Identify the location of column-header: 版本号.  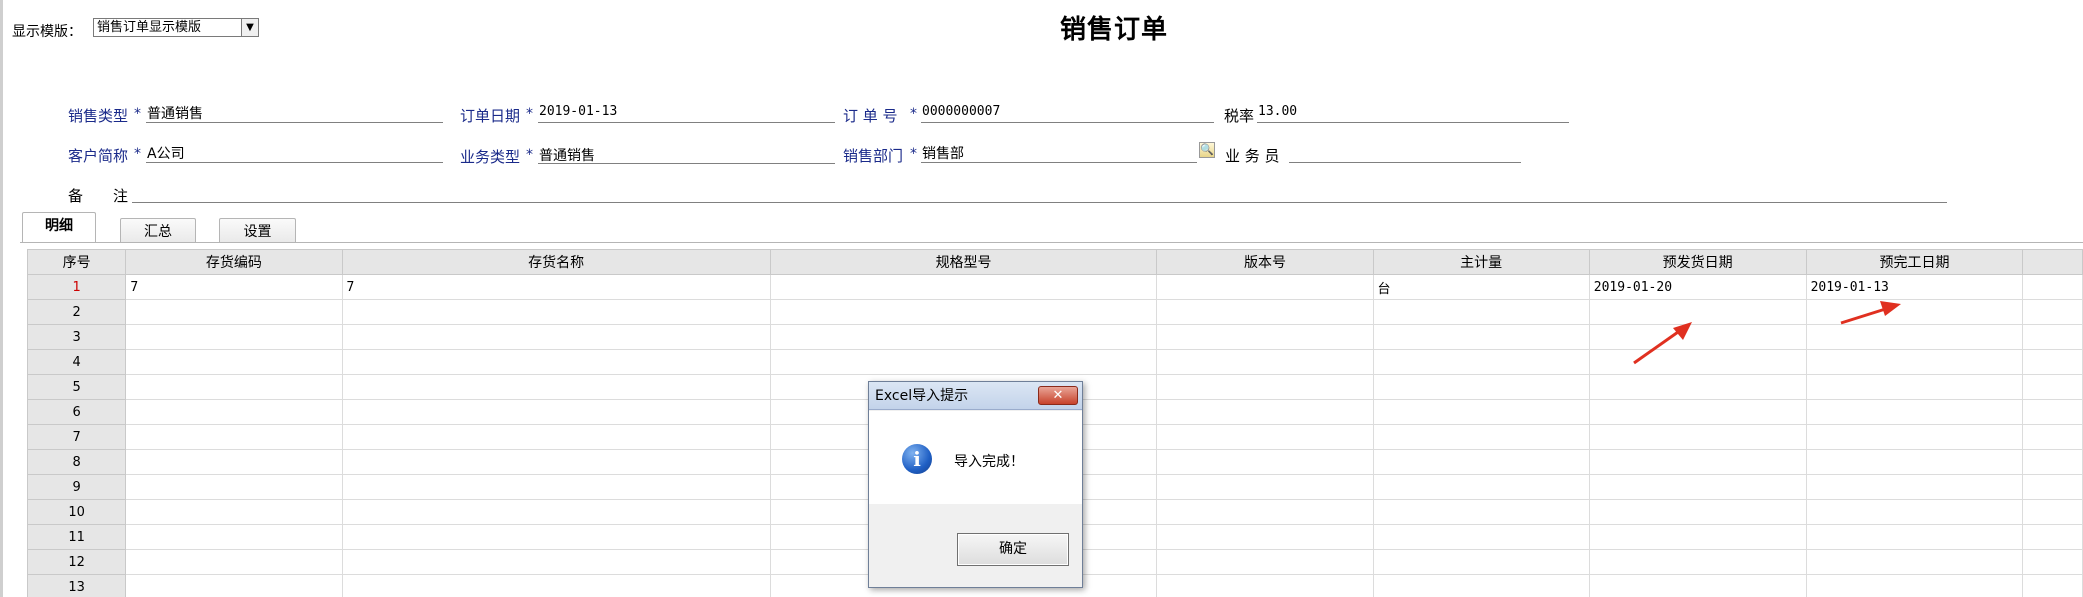
(1265, 262).